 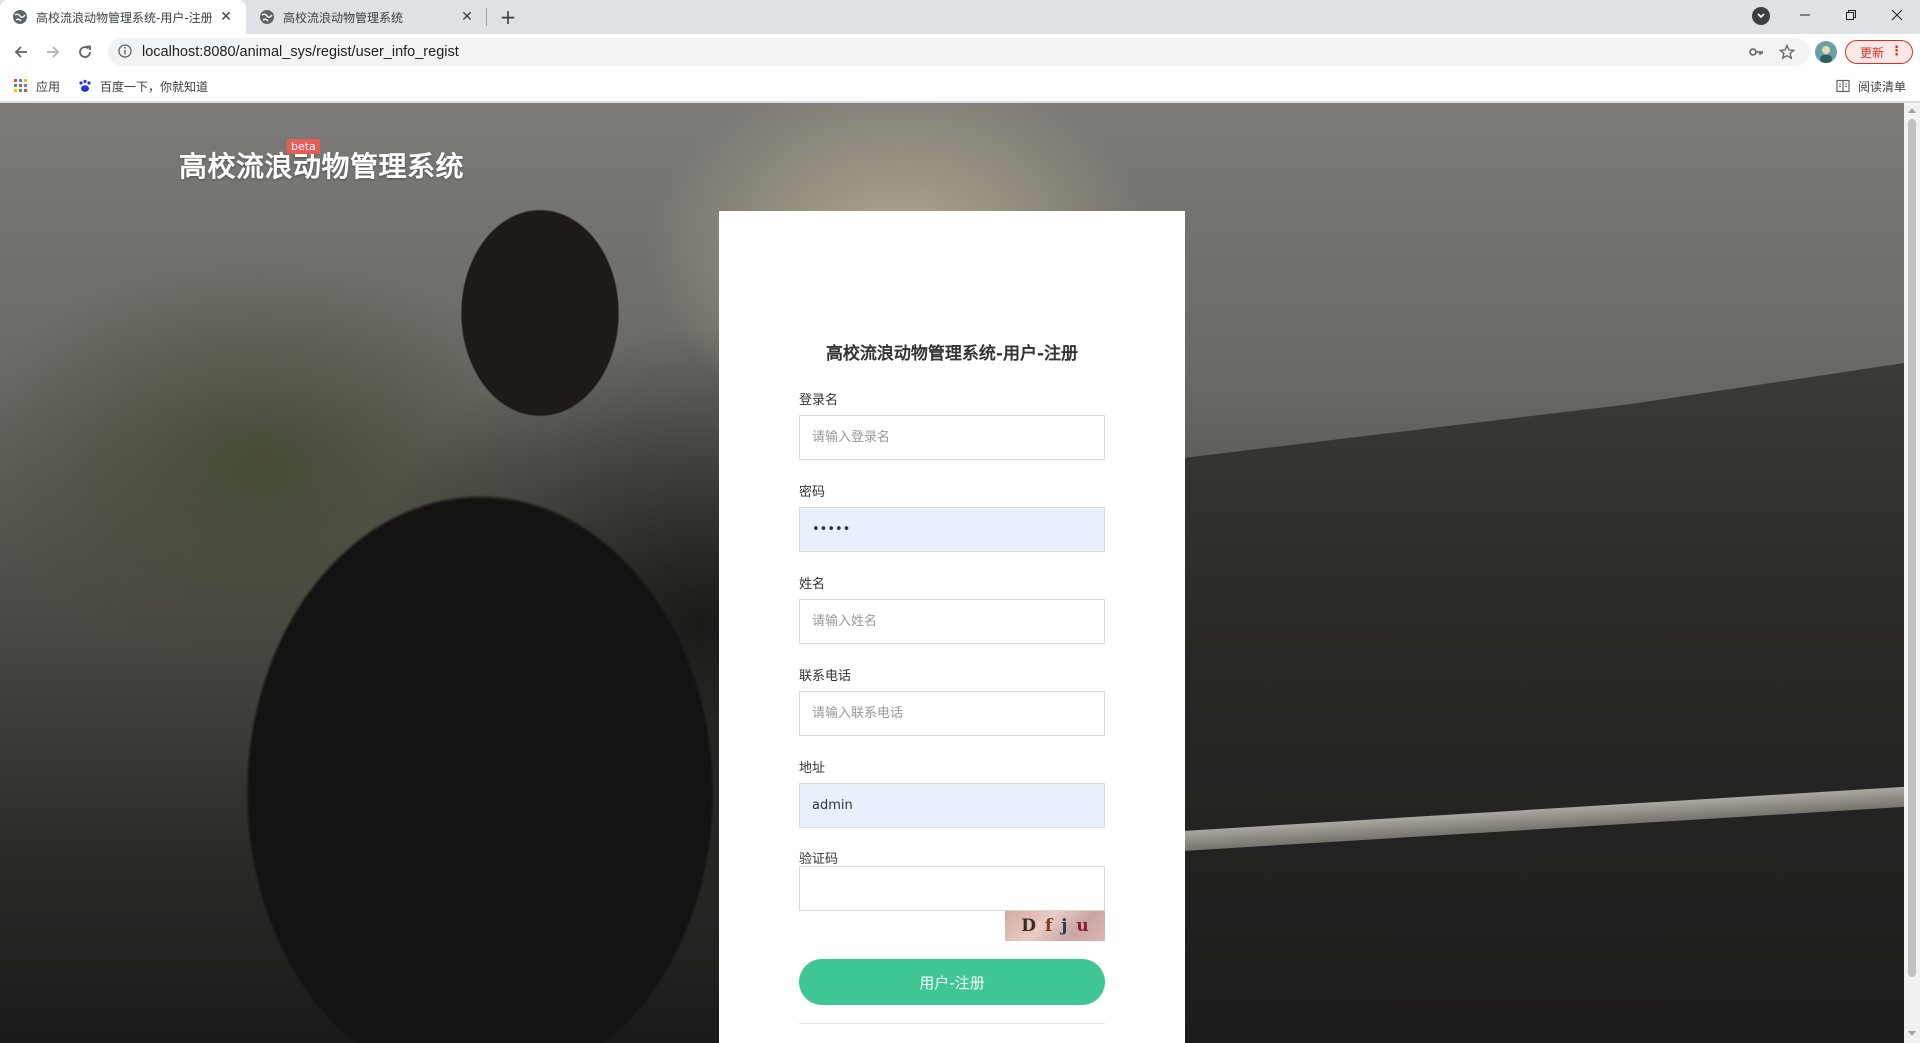 I want to click on info-icon, so click(x=125, y=52).